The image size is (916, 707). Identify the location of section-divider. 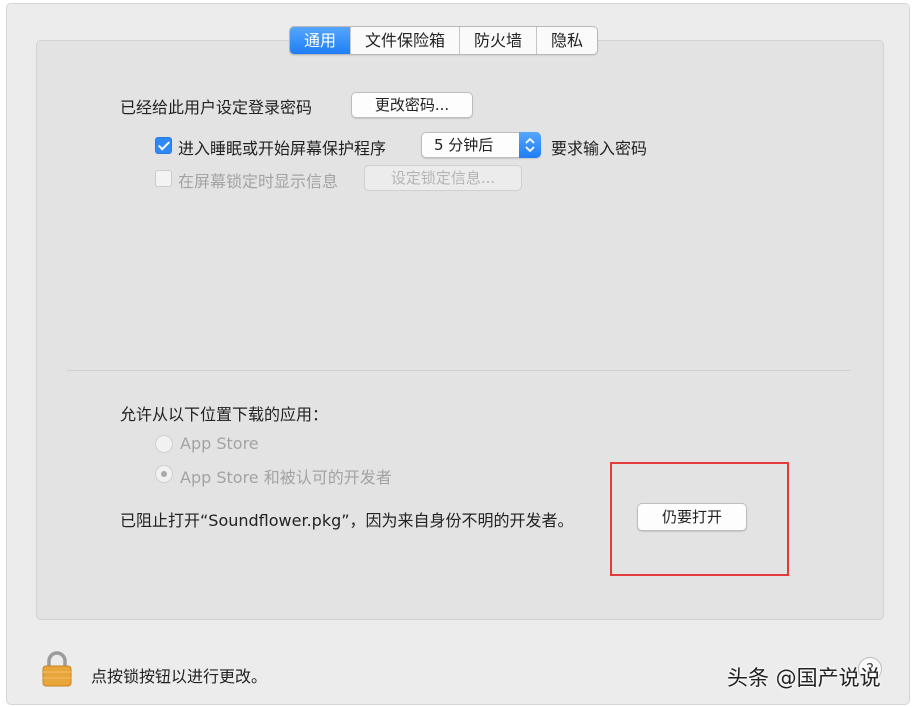
(459, 370).